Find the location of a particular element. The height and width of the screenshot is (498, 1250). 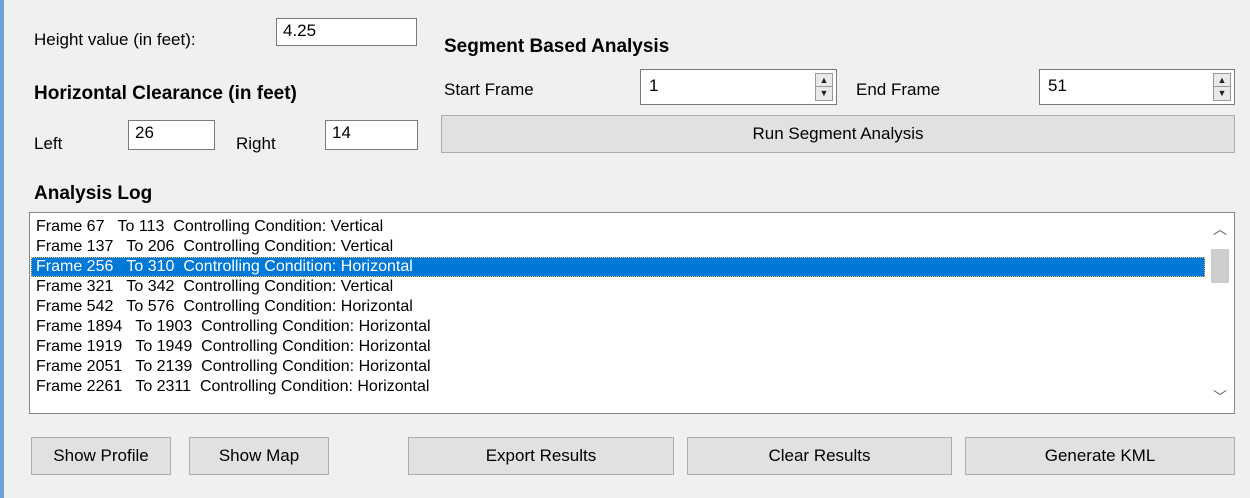

end-frame-value: 51 is located at coordinates (1057, 85).